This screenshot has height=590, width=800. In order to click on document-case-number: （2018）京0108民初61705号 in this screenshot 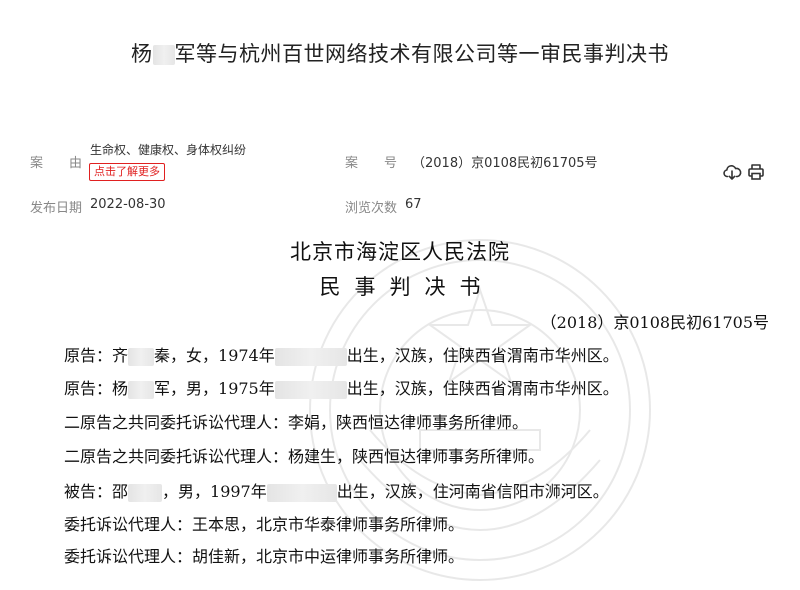, I will do `click(654, 322)`.